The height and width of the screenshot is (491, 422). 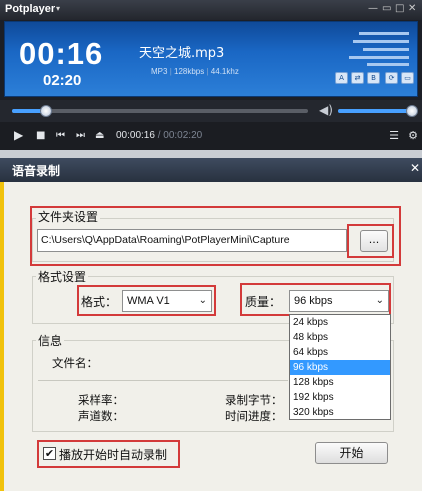 I want to click on time-readout: 00:00:16 / 00:02:20, so click(x=159, y=135).